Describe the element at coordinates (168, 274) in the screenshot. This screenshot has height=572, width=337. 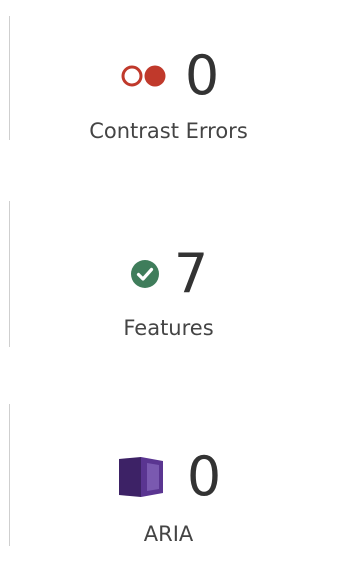
I see `summary-row: 7` at that location.